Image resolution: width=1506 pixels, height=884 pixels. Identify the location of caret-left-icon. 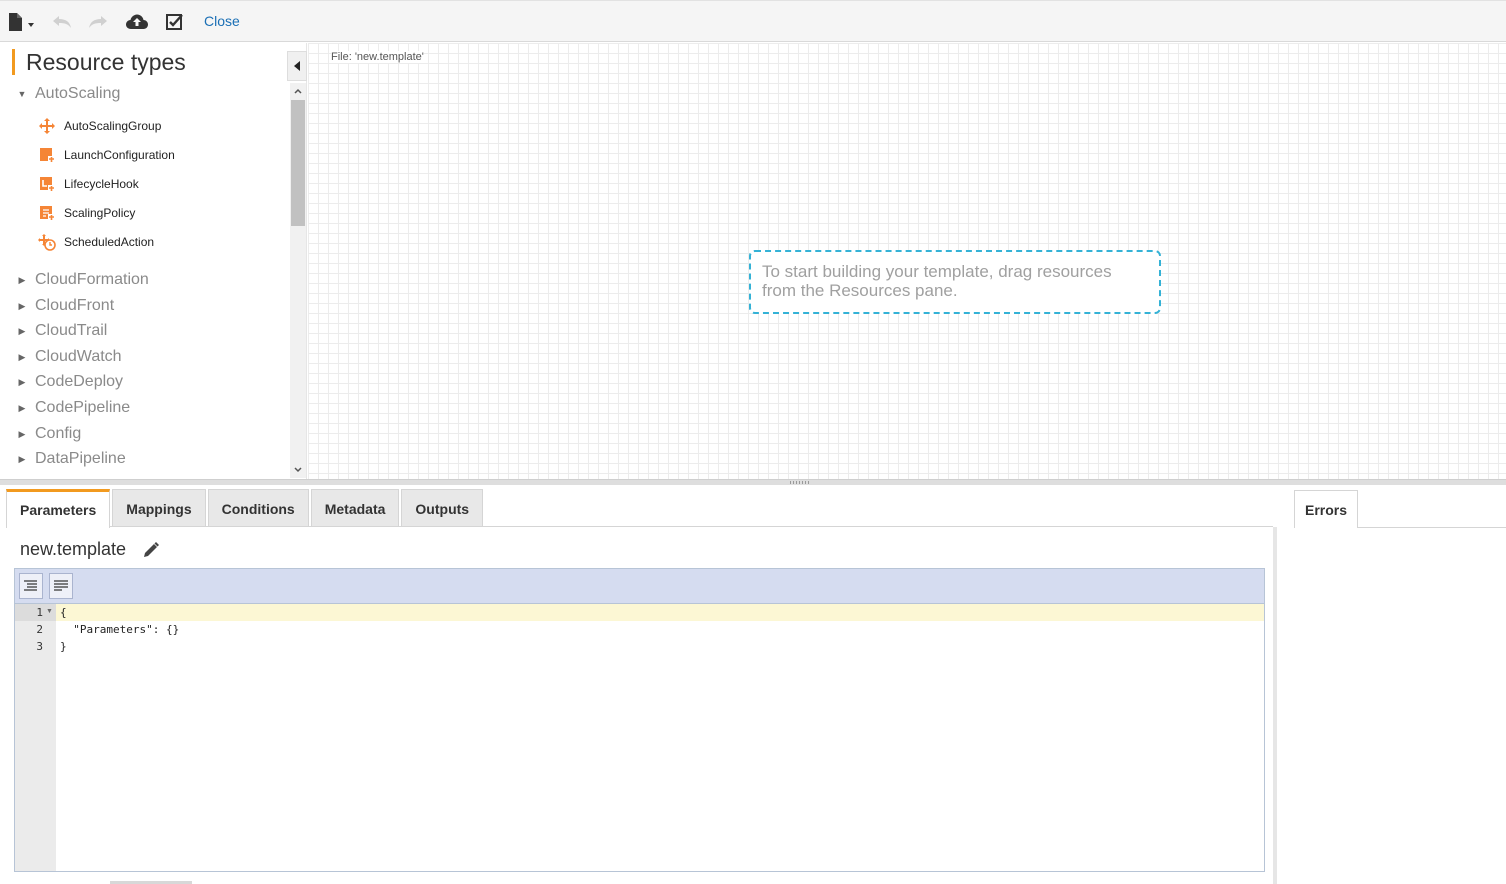
(297, 66).